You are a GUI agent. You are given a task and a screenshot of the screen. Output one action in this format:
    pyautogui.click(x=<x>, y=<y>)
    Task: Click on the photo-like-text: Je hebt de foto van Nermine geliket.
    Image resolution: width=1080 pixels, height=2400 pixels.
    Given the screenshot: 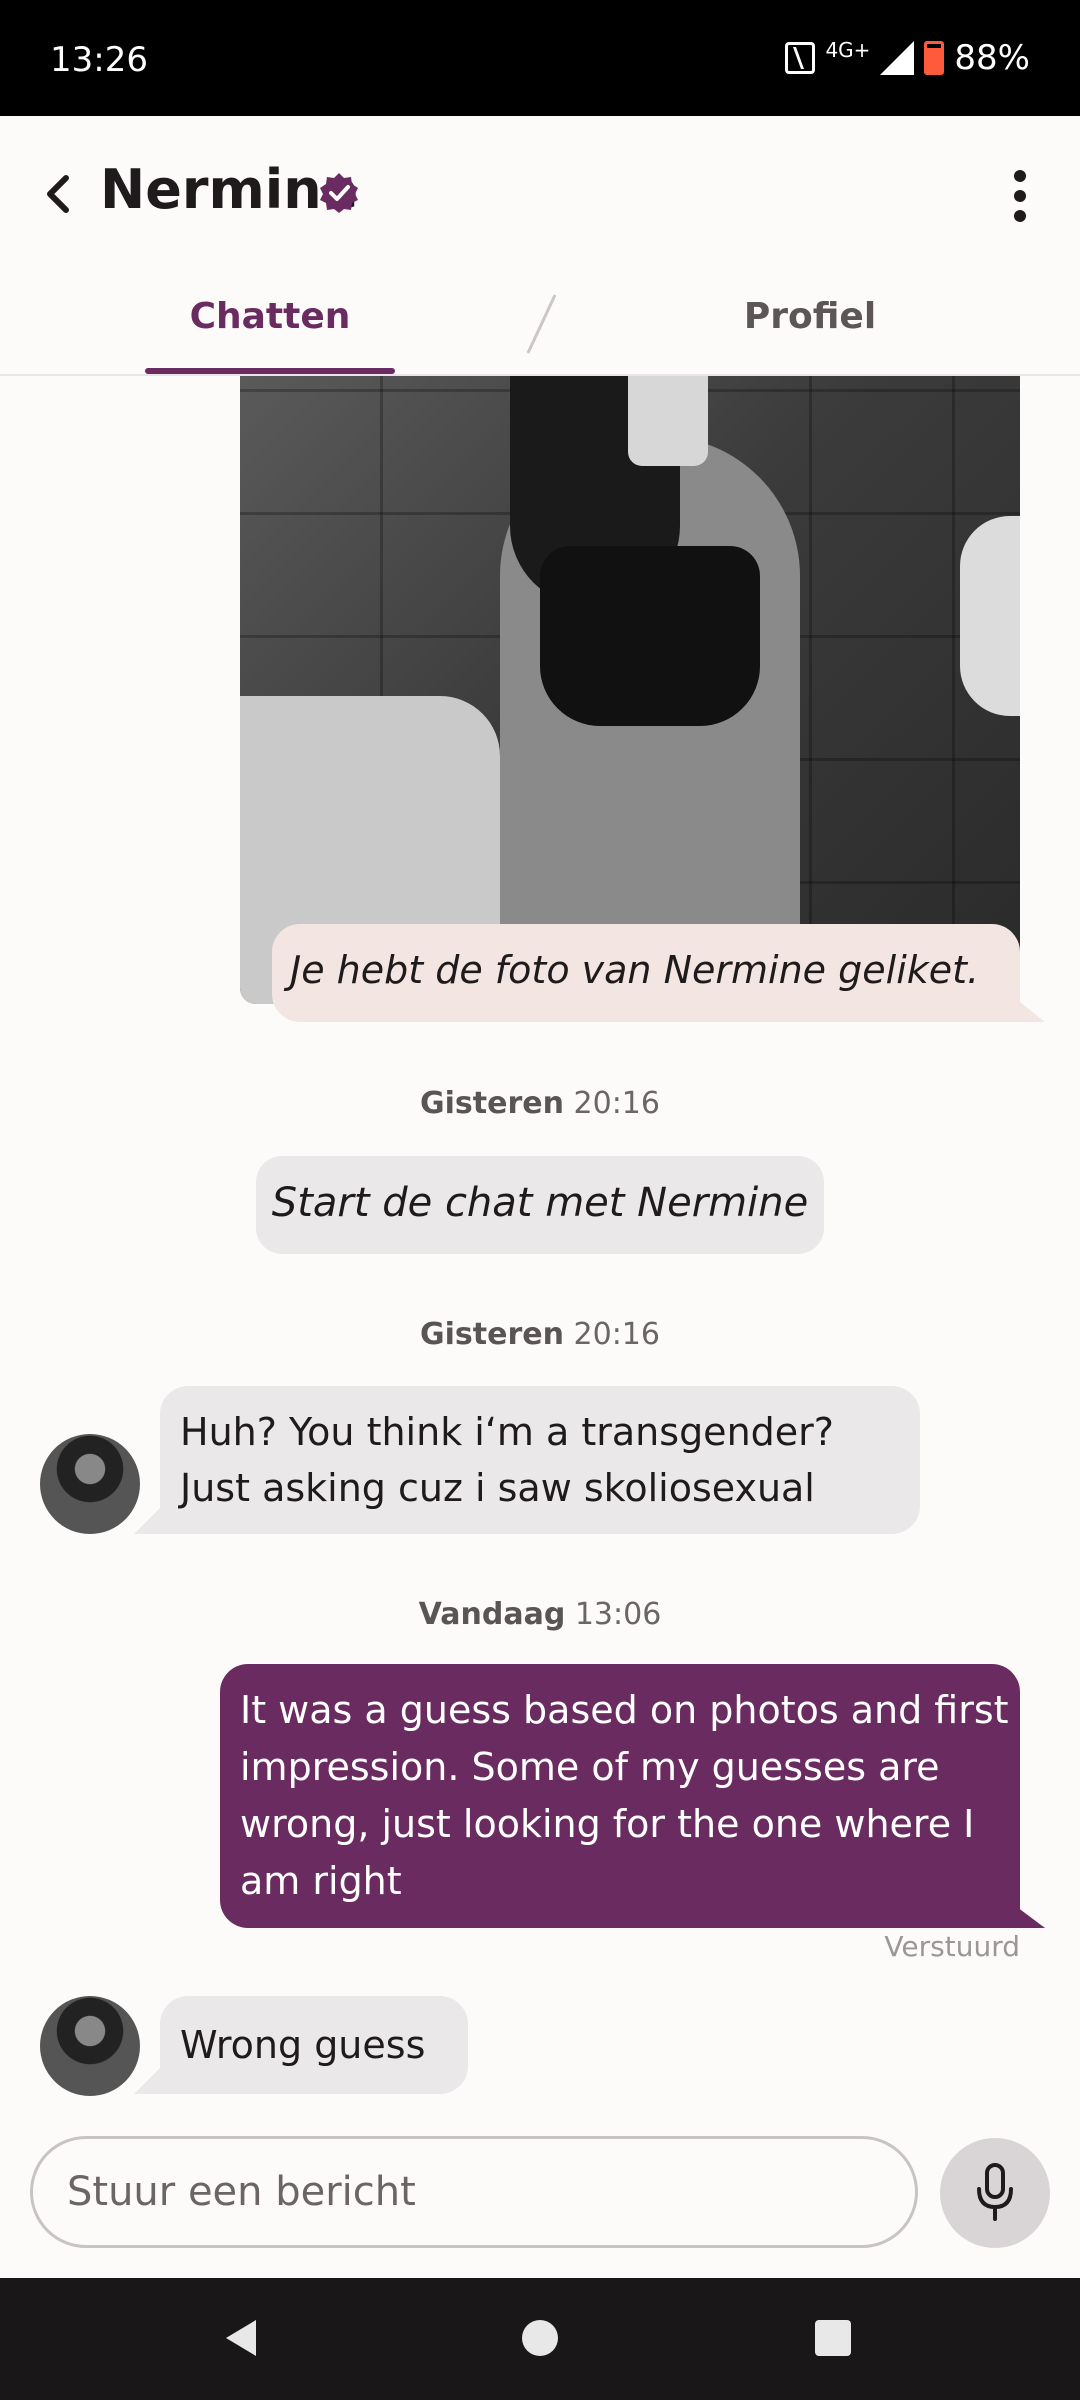 What is the action you would take?
    pyautogui.click(x=635, y=970)
    